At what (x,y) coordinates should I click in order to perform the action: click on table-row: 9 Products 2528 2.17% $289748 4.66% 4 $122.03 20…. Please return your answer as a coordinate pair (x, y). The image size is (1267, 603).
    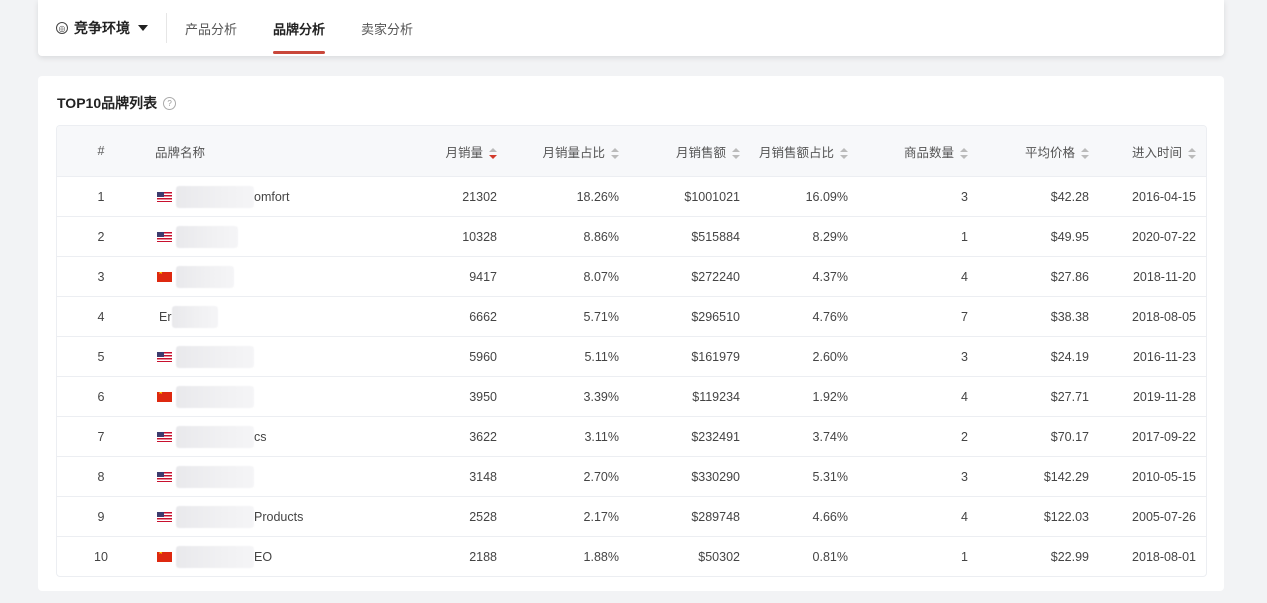
    Looking at the image, I should click on (631, 517).